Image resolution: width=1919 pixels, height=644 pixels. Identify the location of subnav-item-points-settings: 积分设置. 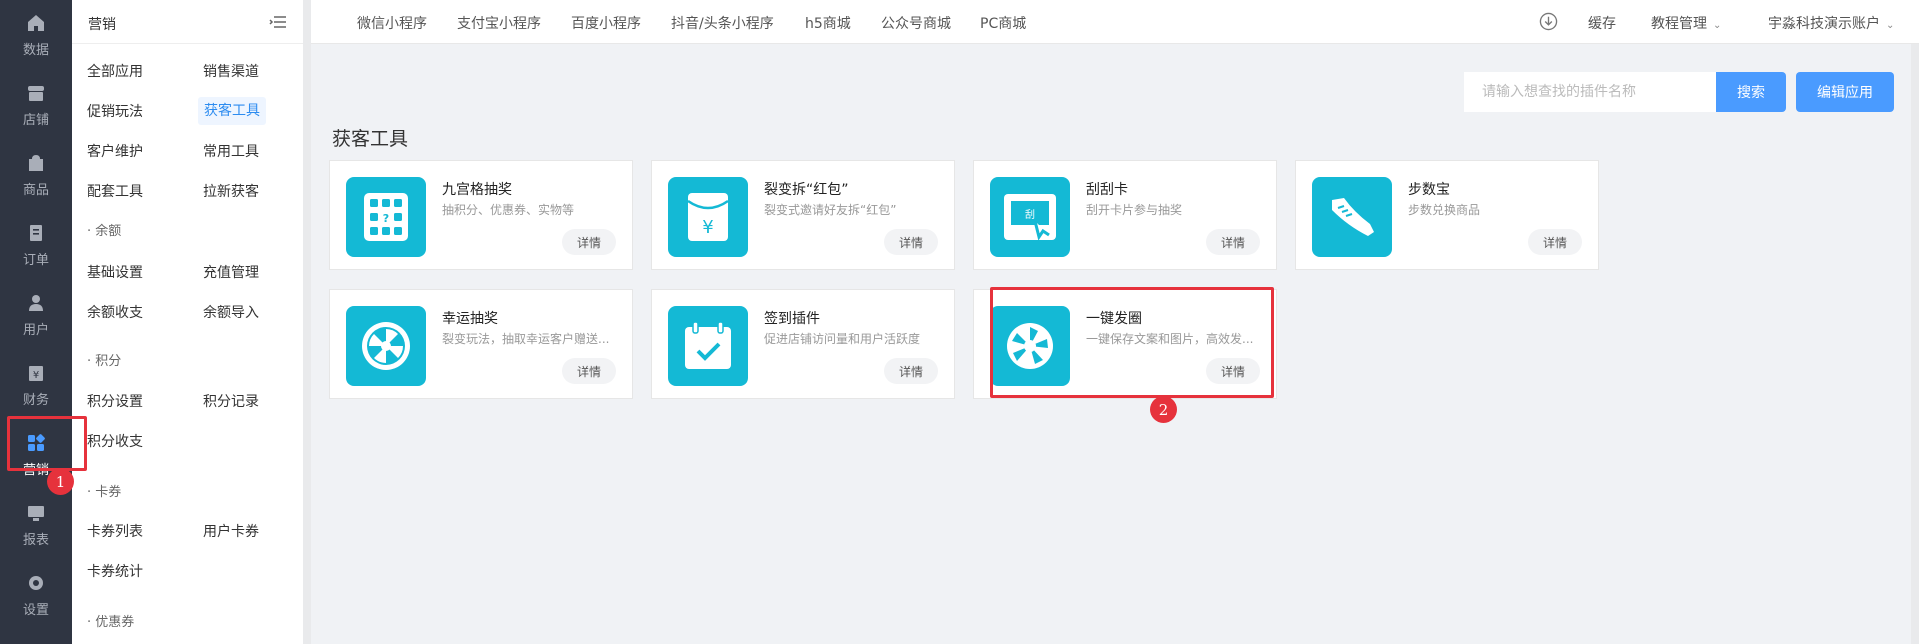
(115, 402).